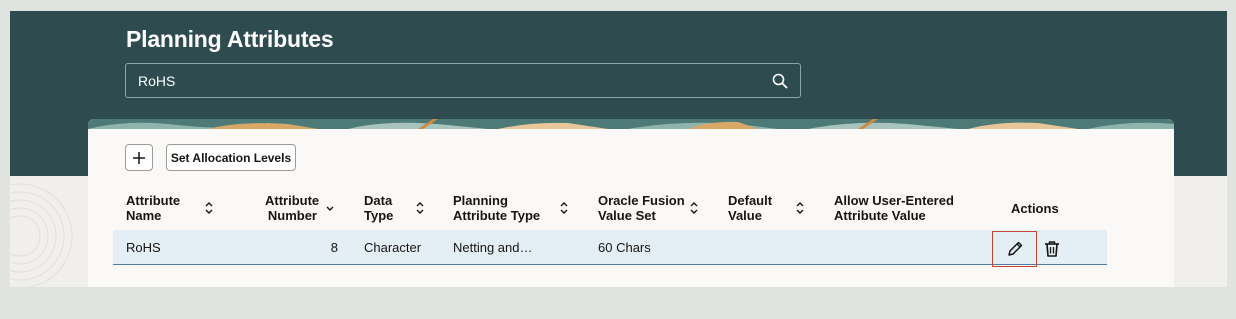  Describe the element at coordinates (330, 208) in the screenshot. I see `sort-descending-icon` at that location.